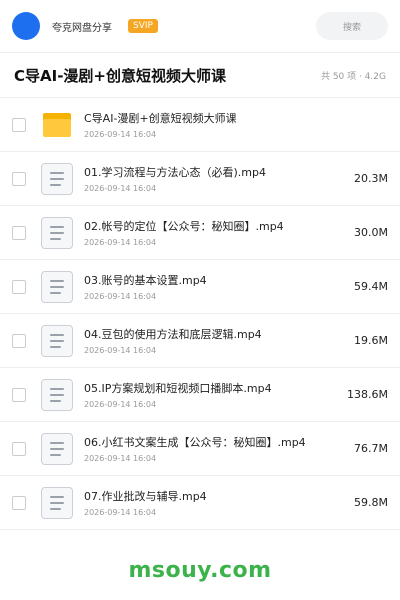  What do you see at coordinates (120, 75) in the screenshot?
I see `page-title: C导AI-漫剧+创意短视频大师课` at bounding box center [120, 75].